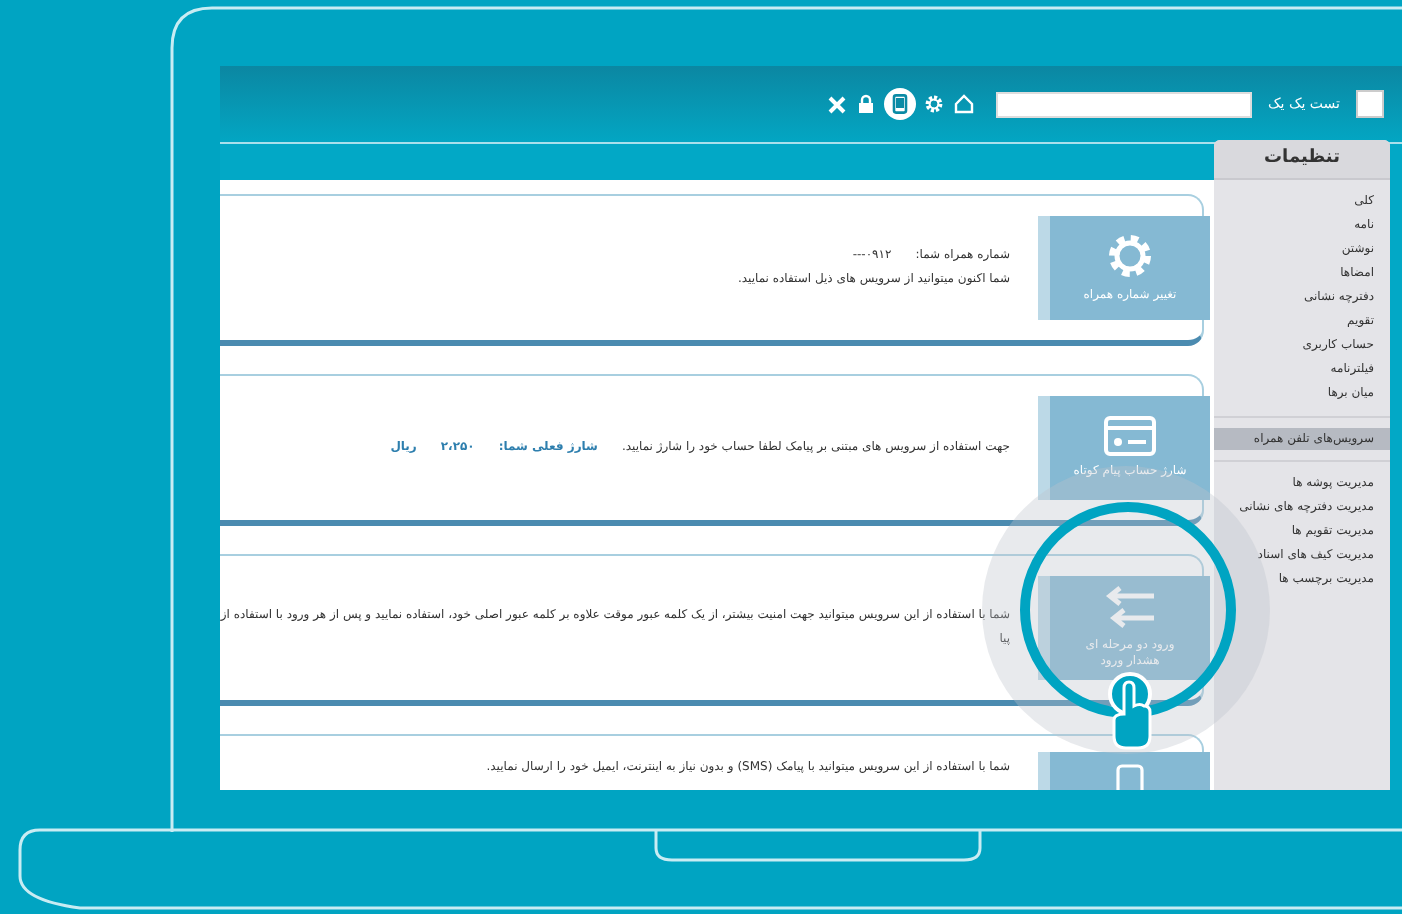 The width and height of the screenshot is (1402, 914). What do you see at coordinates (1124, 104) in the screenshot?
I see `search-field` at bounding box center [1124, 104].